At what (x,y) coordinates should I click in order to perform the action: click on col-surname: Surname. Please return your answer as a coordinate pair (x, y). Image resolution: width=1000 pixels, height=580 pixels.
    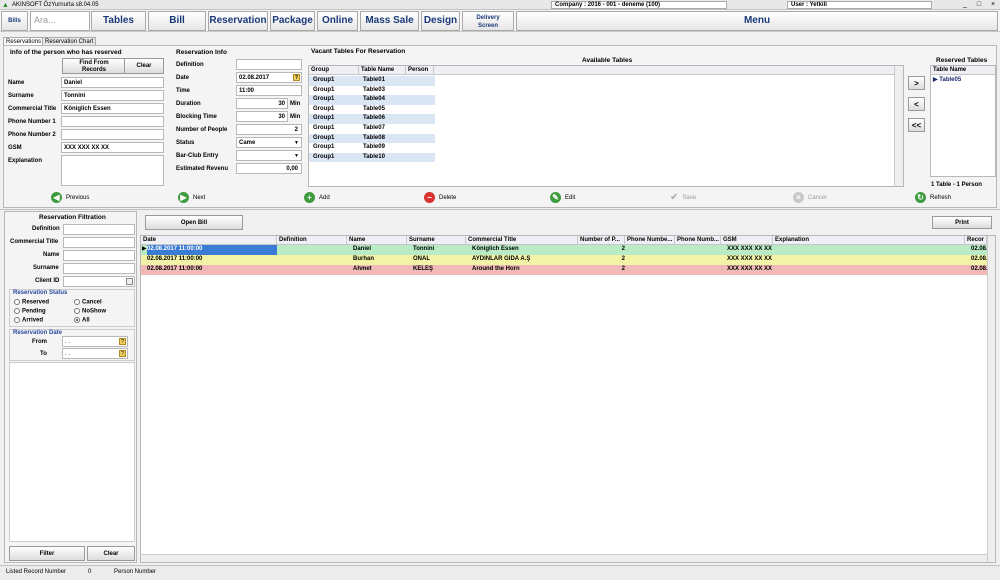
    Looking at the image, I should click on (436, 240).